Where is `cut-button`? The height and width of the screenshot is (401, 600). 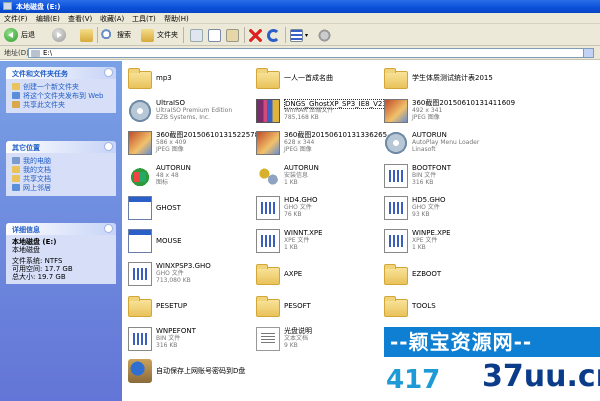 cut-button is located at coordinates (196, 35).